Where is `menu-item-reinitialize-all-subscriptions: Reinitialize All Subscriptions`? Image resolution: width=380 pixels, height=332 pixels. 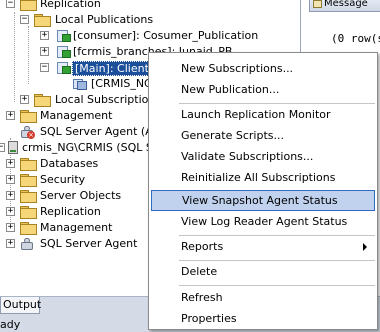 menu-item-reinitialize-all-subscriptions: Reinitialize All Subscriptions is located at coordinates (263, 177).